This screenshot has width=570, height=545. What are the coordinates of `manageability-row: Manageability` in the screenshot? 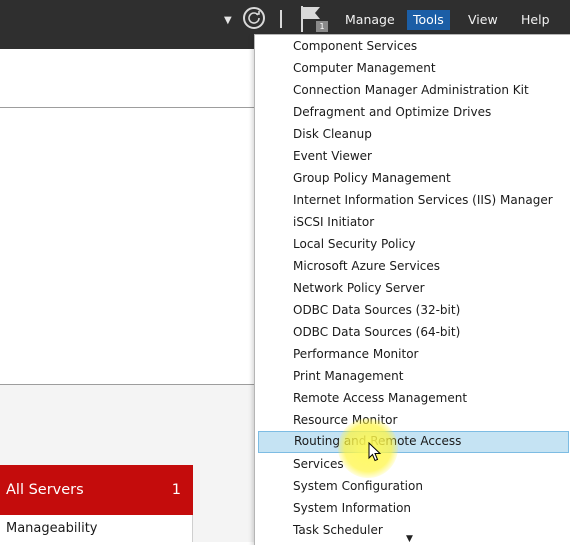 It's located at (96, 528).